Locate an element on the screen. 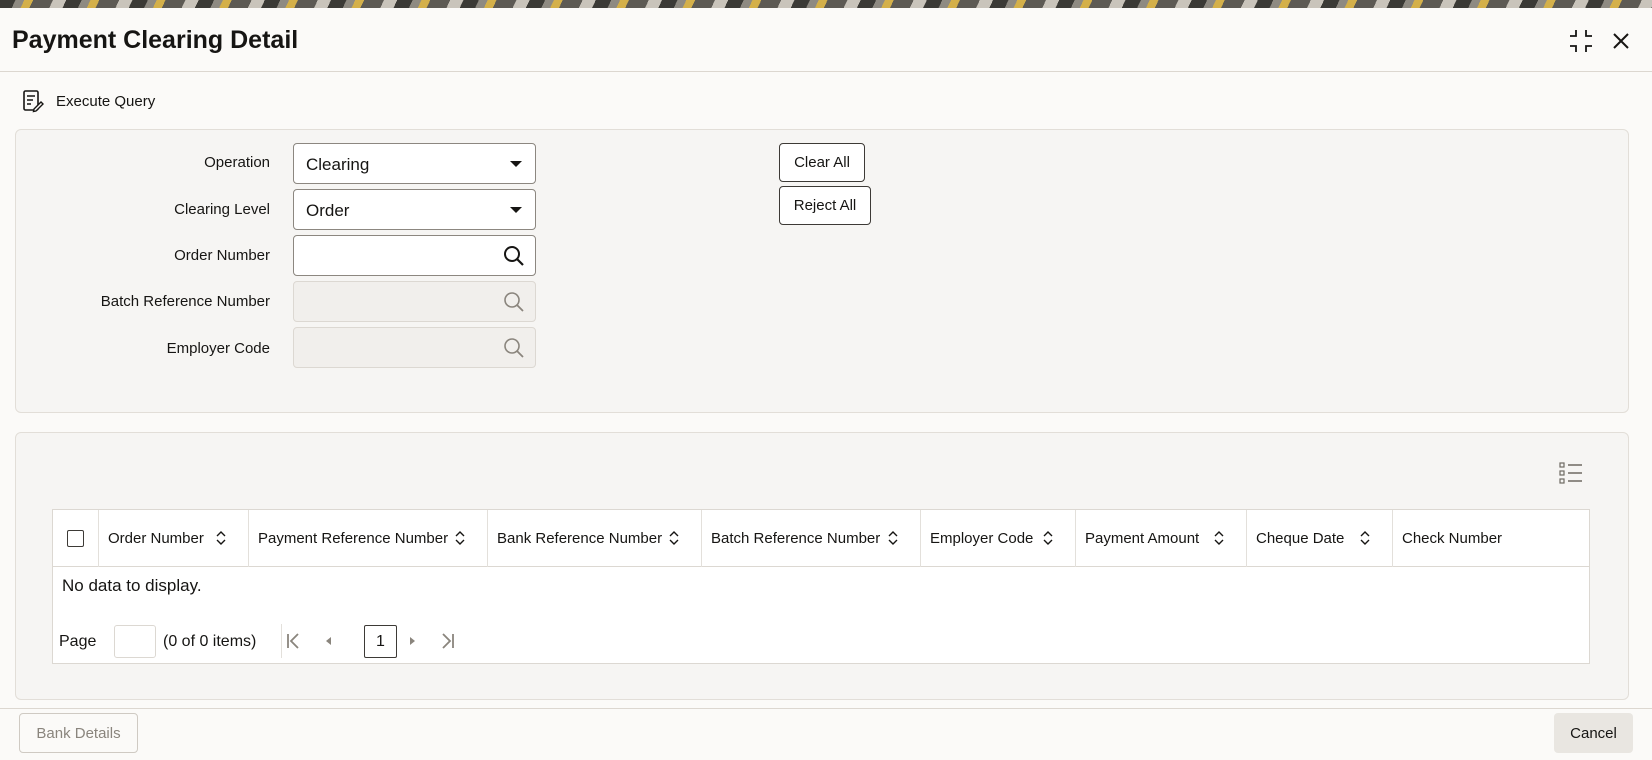 The height and width of the screenshot is (760, 1652). execute-query-icon is located at coordinates (33, 101).